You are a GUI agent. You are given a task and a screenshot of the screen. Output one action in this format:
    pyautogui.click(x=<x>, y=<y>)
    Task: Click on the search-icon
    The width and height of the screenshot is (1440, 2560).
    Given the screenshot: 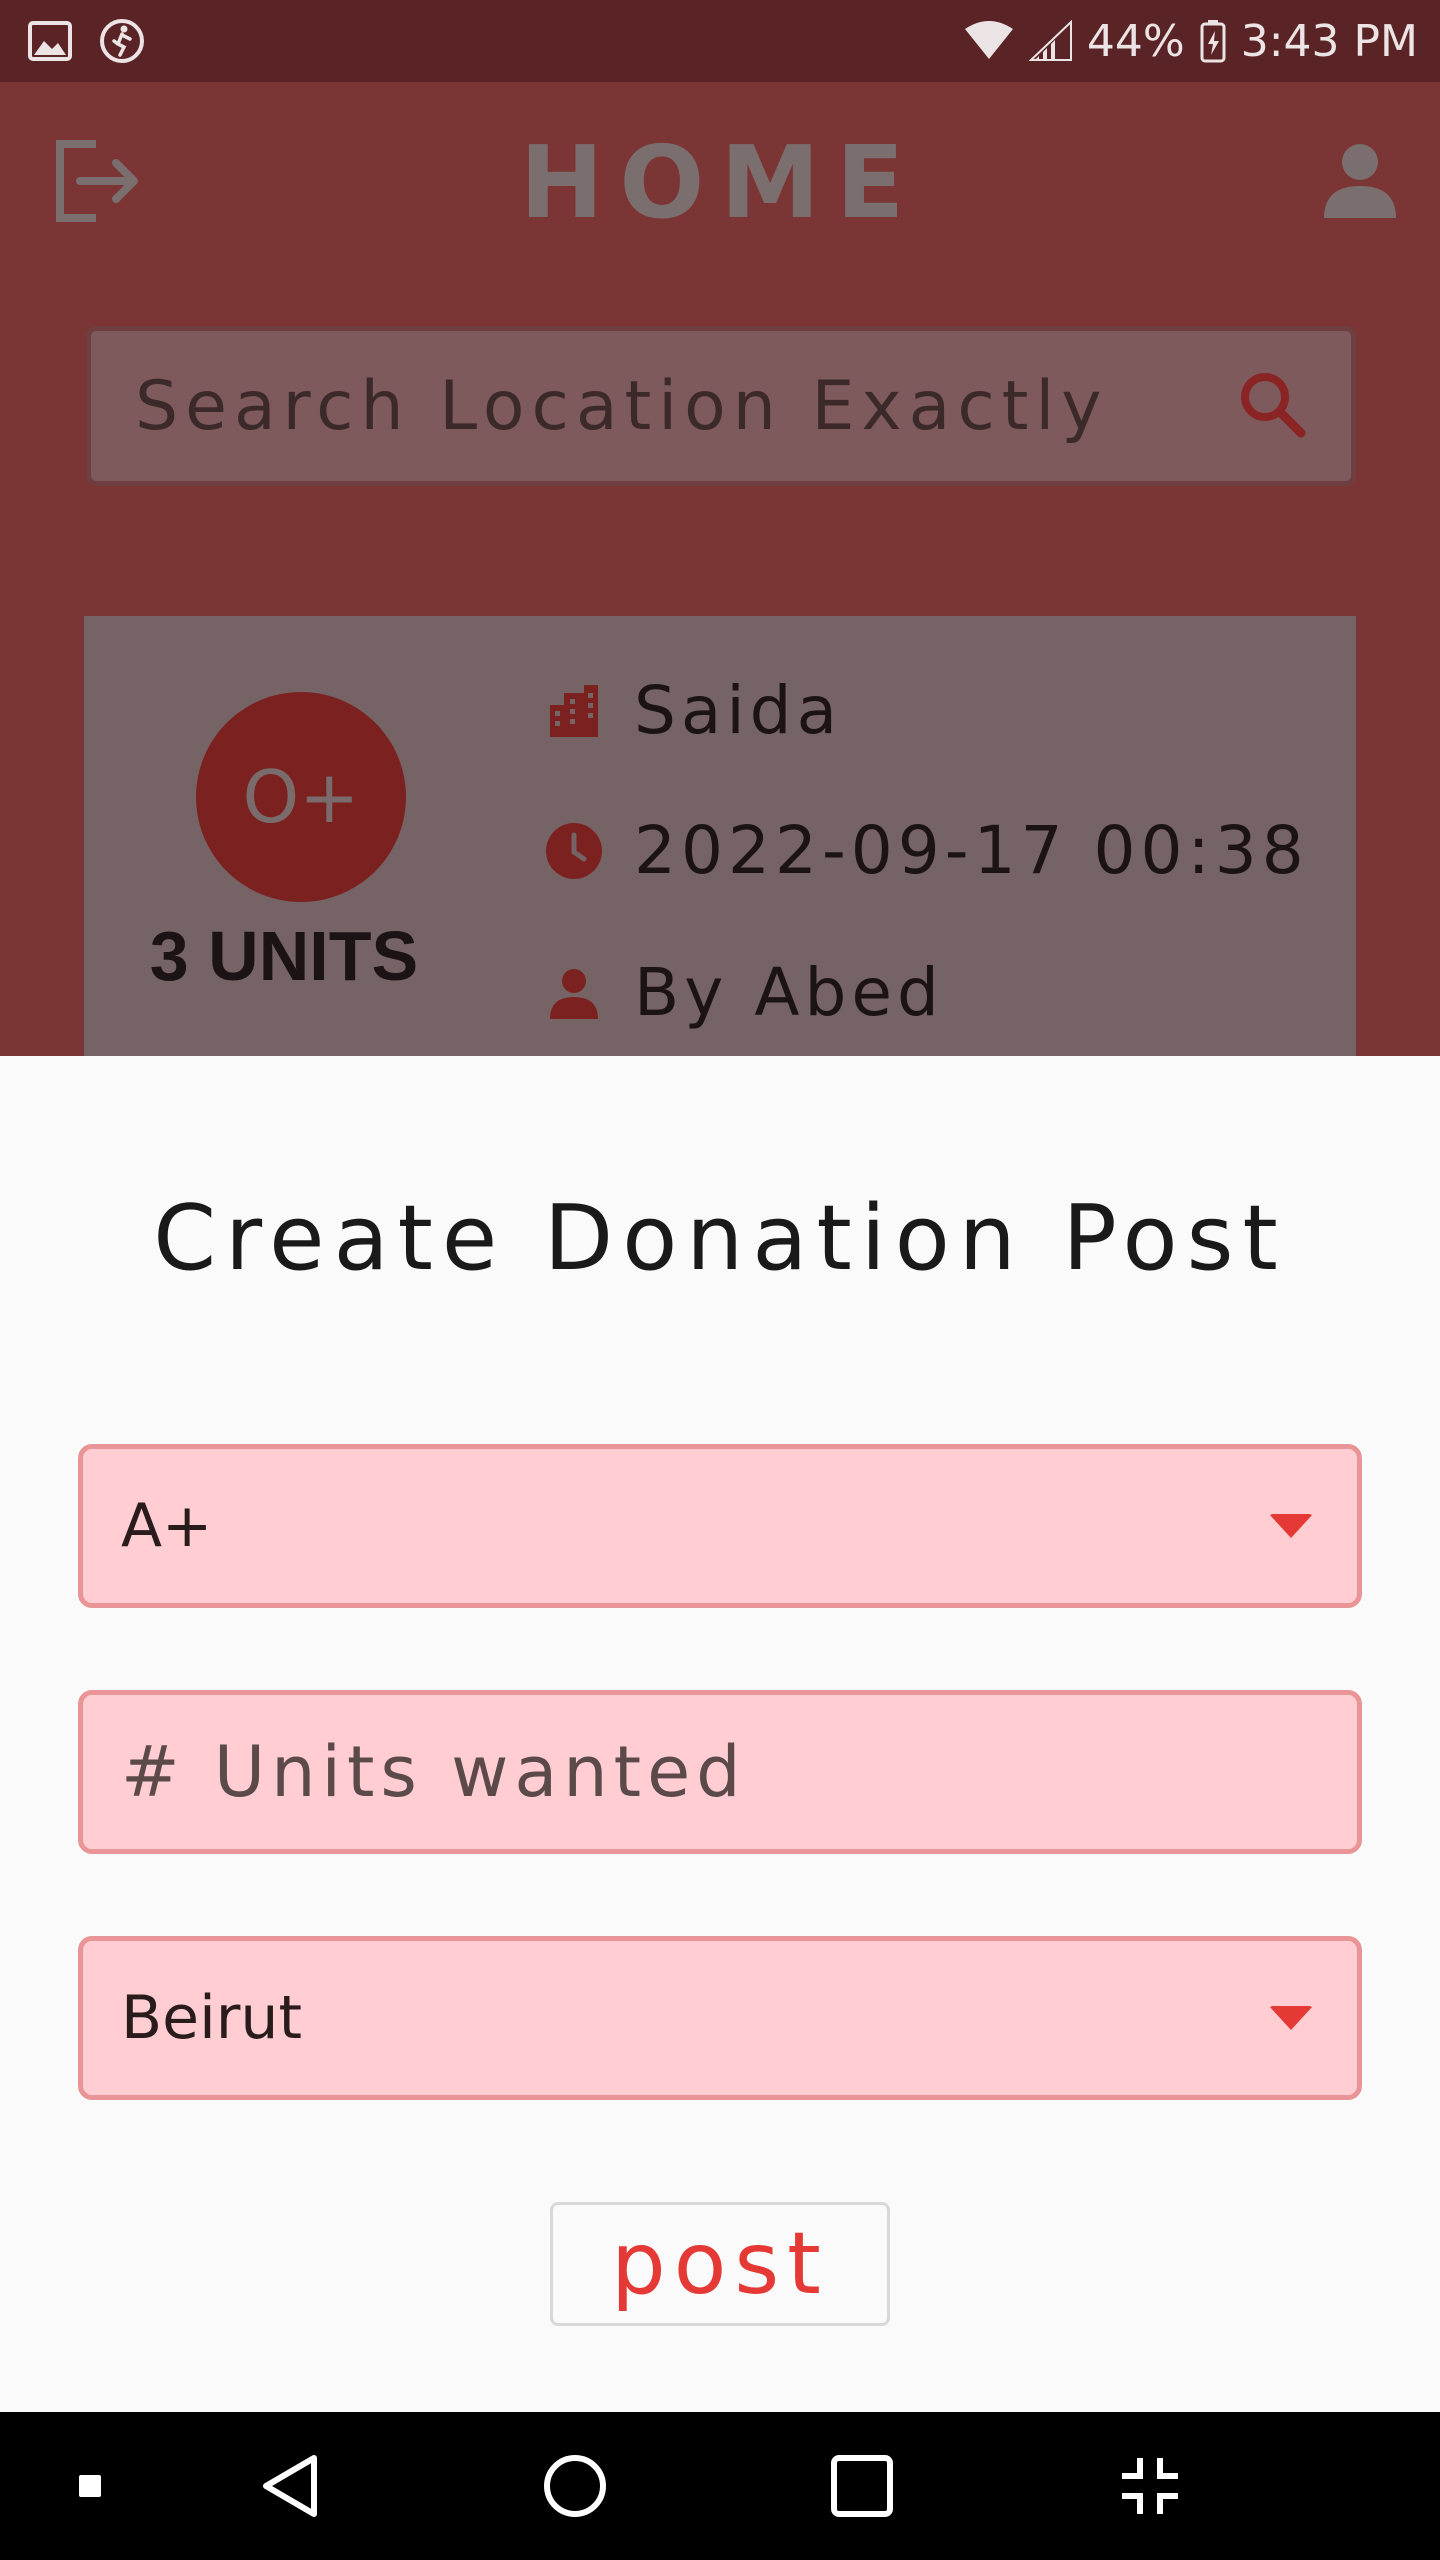 What is the action you would take?
    pyautogui.click(x=1272, y=406)
    